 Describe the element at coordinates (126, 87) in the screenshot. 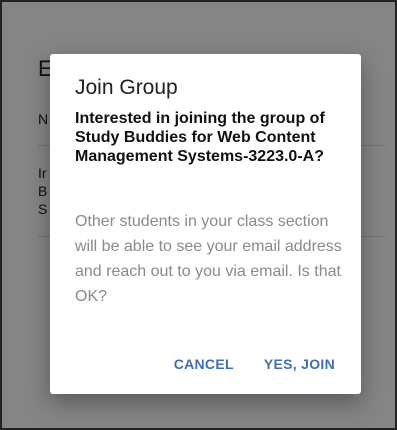

I see `dialog-title: Join Group` at that location.